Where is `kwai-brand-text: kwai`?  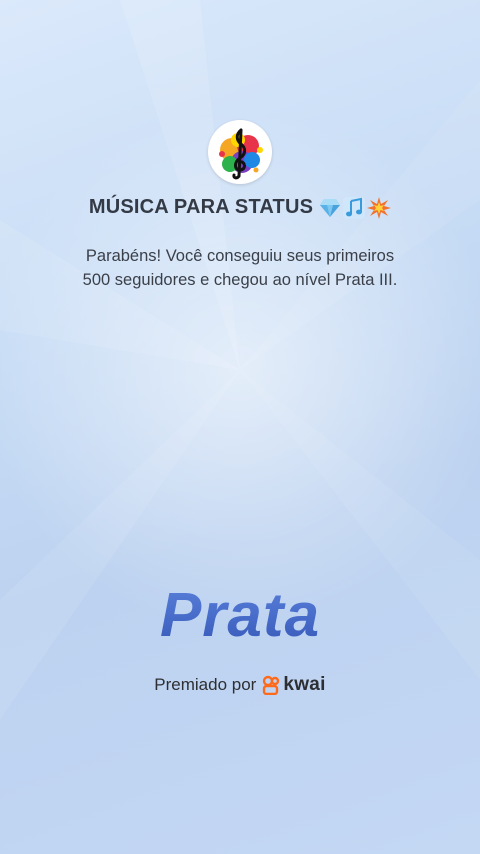 kwai-brand-text: kwai is located at coordinates (304, 684).